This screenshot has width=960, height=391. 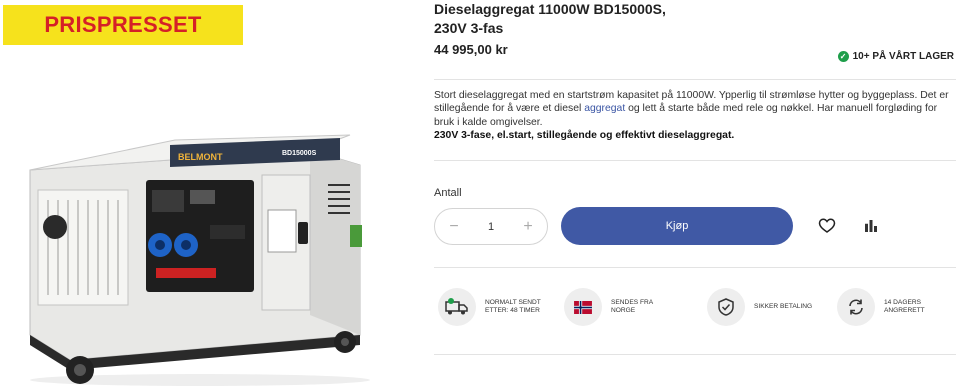 I want to click on compare-icon, so click(x=871, y=226).